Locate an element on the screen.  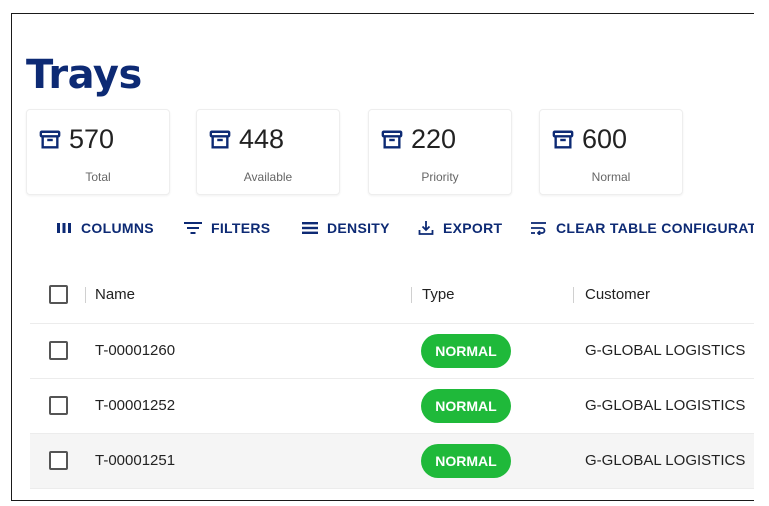
select-all-checkbox is located at coordinates (58, 294).